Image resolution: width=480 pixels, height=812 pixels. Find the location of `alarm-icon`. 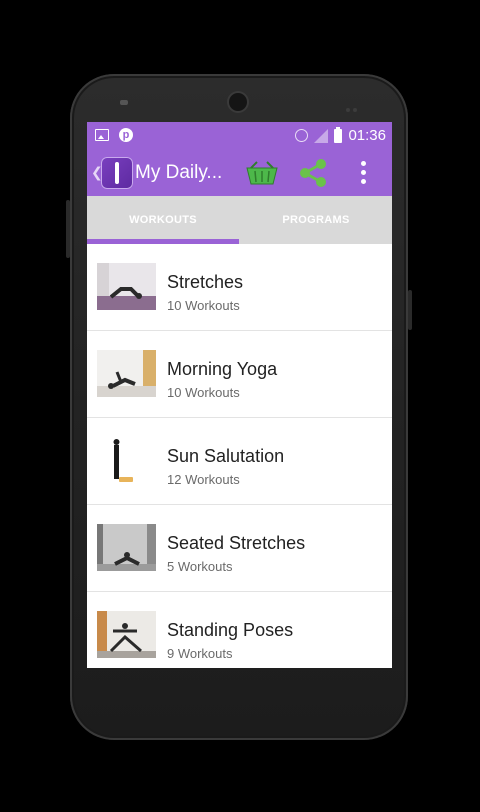

alarm-icon is located at coordinates (302, 135).